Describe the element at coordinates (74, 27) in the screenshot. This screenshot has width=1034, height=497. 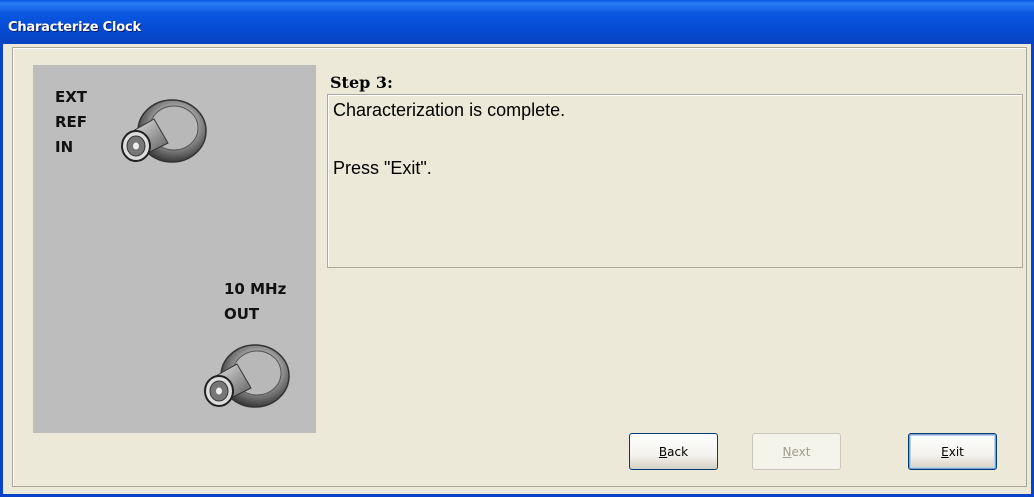
I see `window-title: Characterize Clock` at that location.